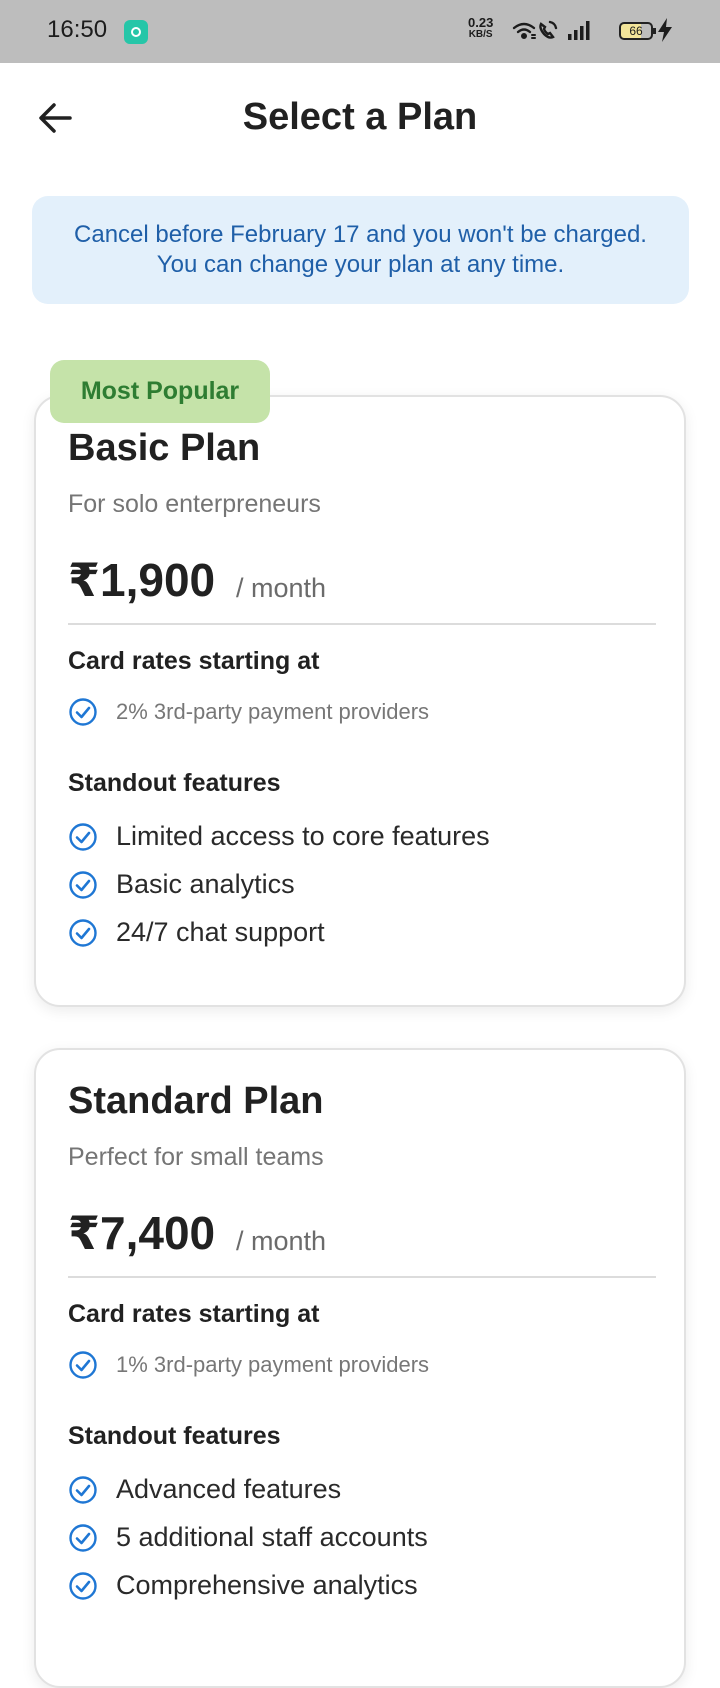  Describe the element at coordinates (196, 1101) in the screenshot. I see `plan-name: Standard Plan` at that location.